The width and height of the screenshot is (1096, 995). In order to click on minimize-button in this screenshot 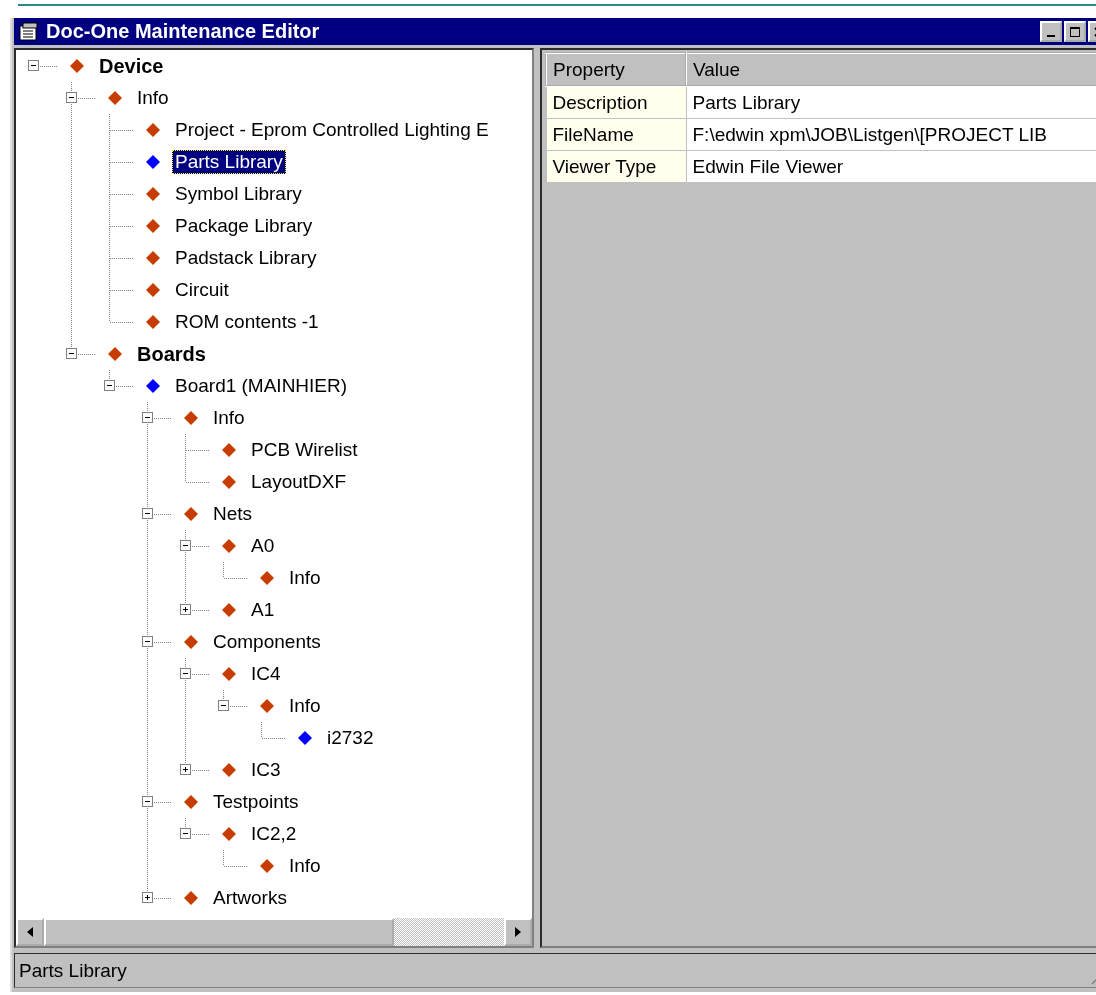, I will do `click(1051, 31)`.